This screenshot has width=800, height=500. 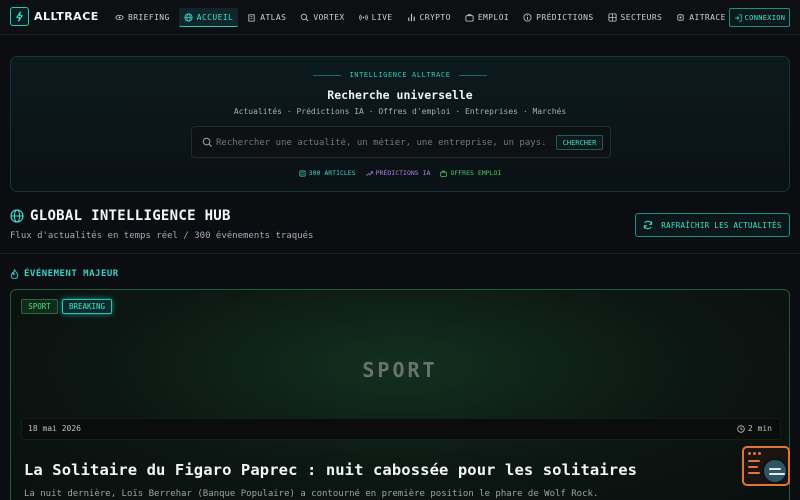 What do you see at coordinates (149, 17) in the screenshot?
I see `nav-item-label: BRIEFING` at bounding box center [149, 17].